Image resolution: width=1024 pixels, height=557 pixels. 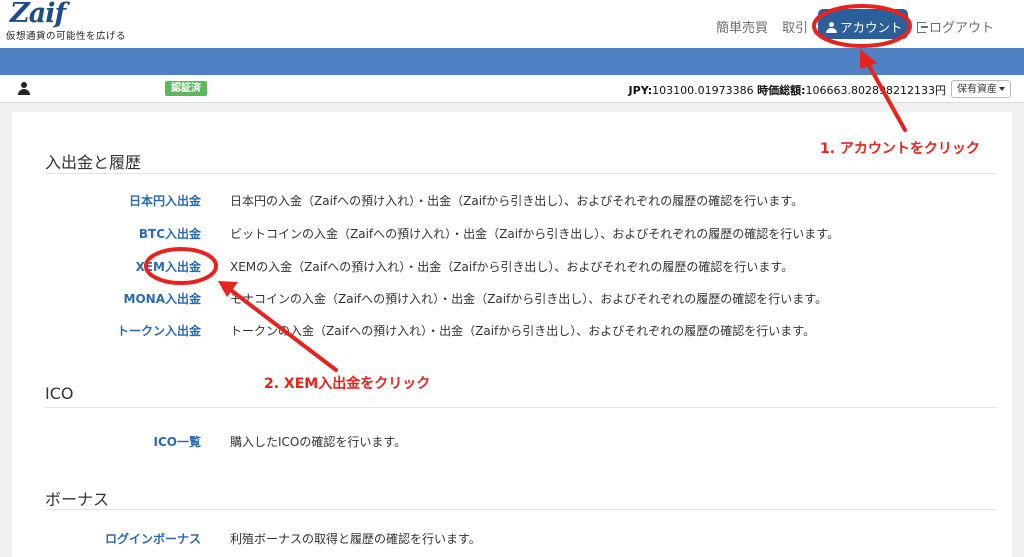 I want to click on section-title-deposit: 入出金と履歴, so click(x=93, y=162).